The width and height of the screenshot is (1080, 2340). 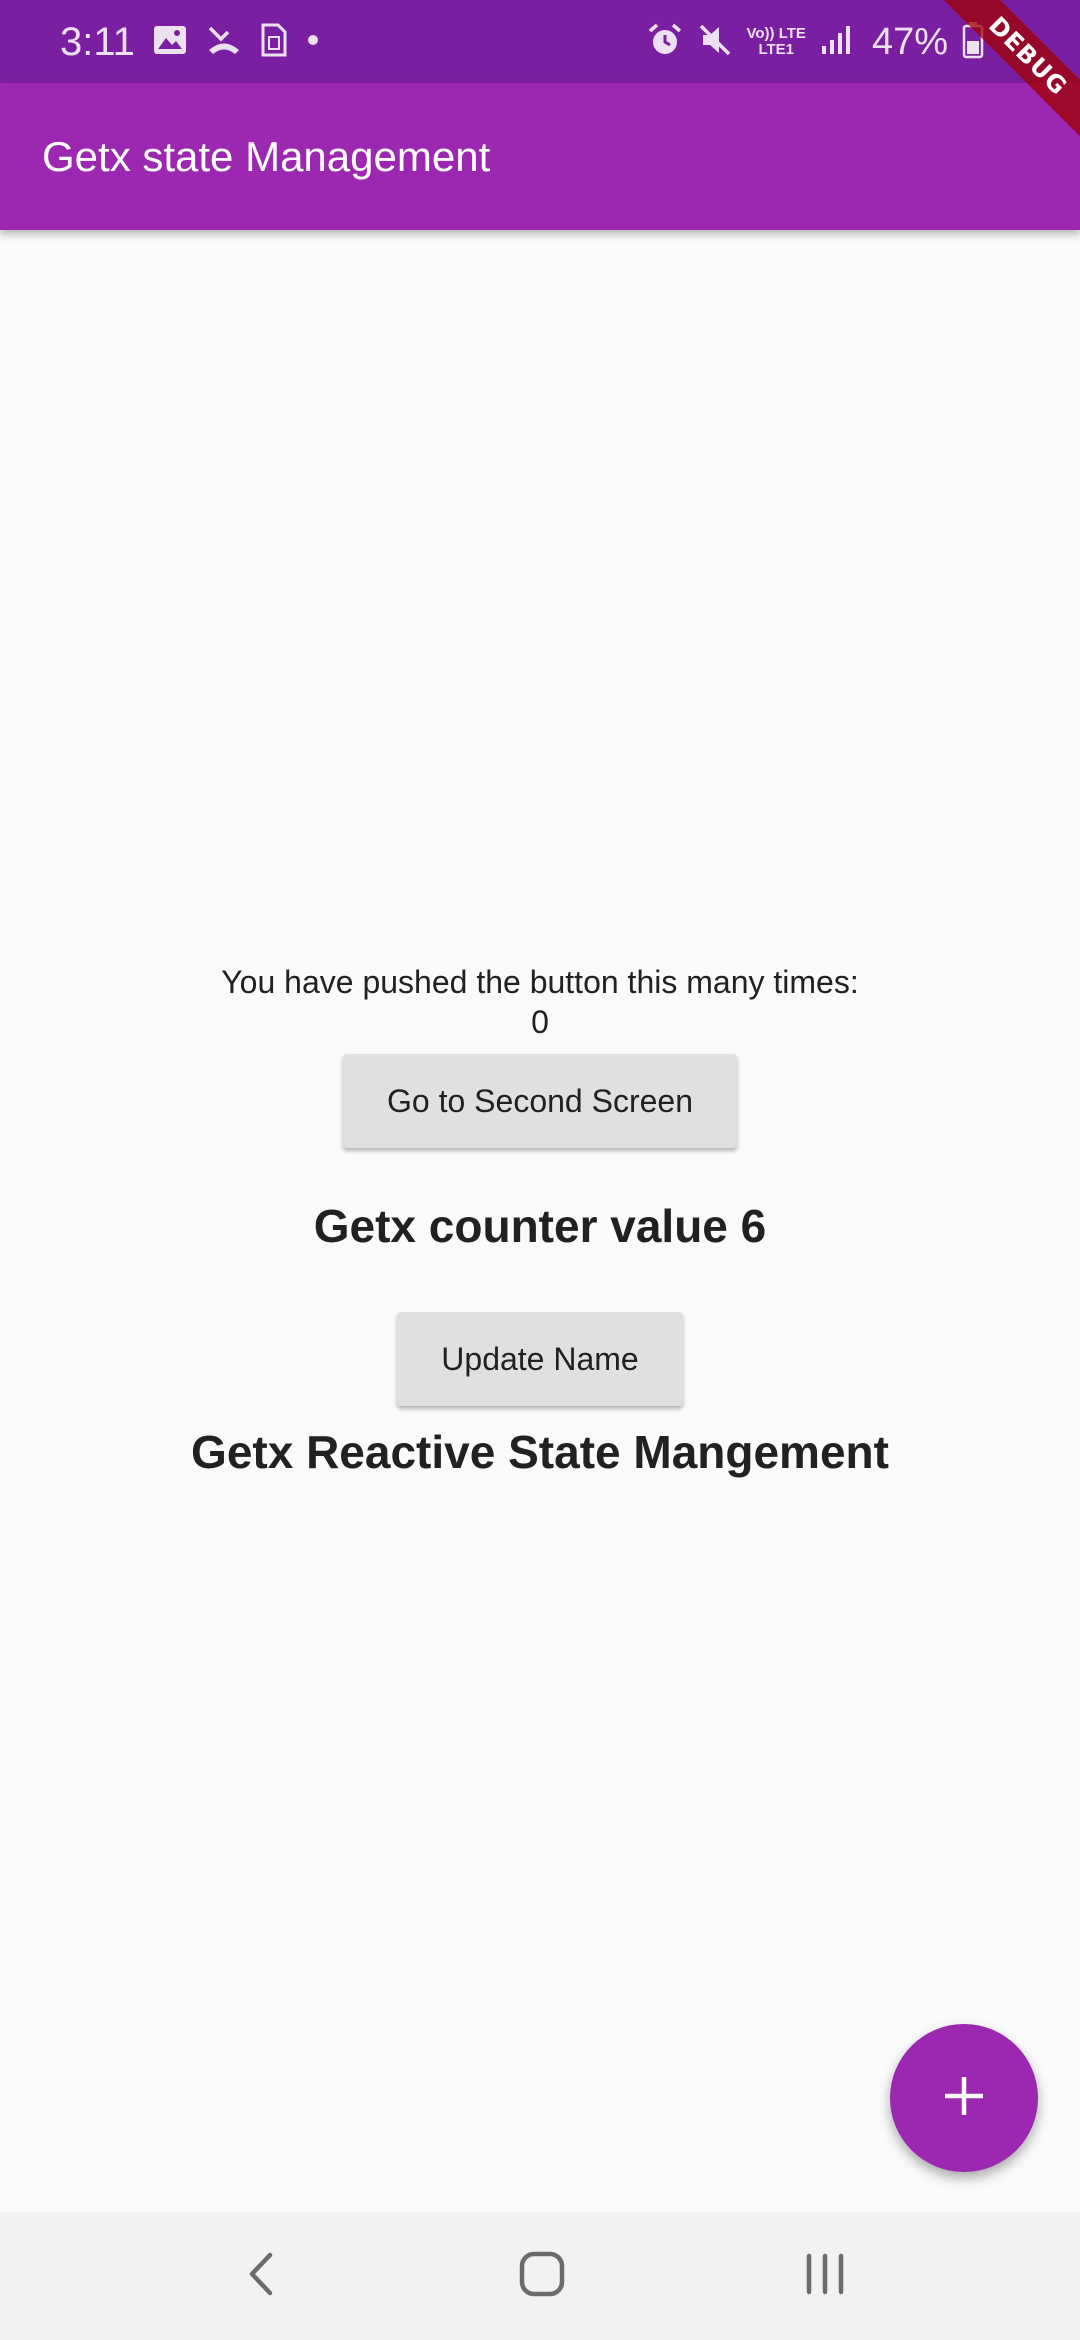 I want to click on status-time: 3:11, so click(x=97, y=42).